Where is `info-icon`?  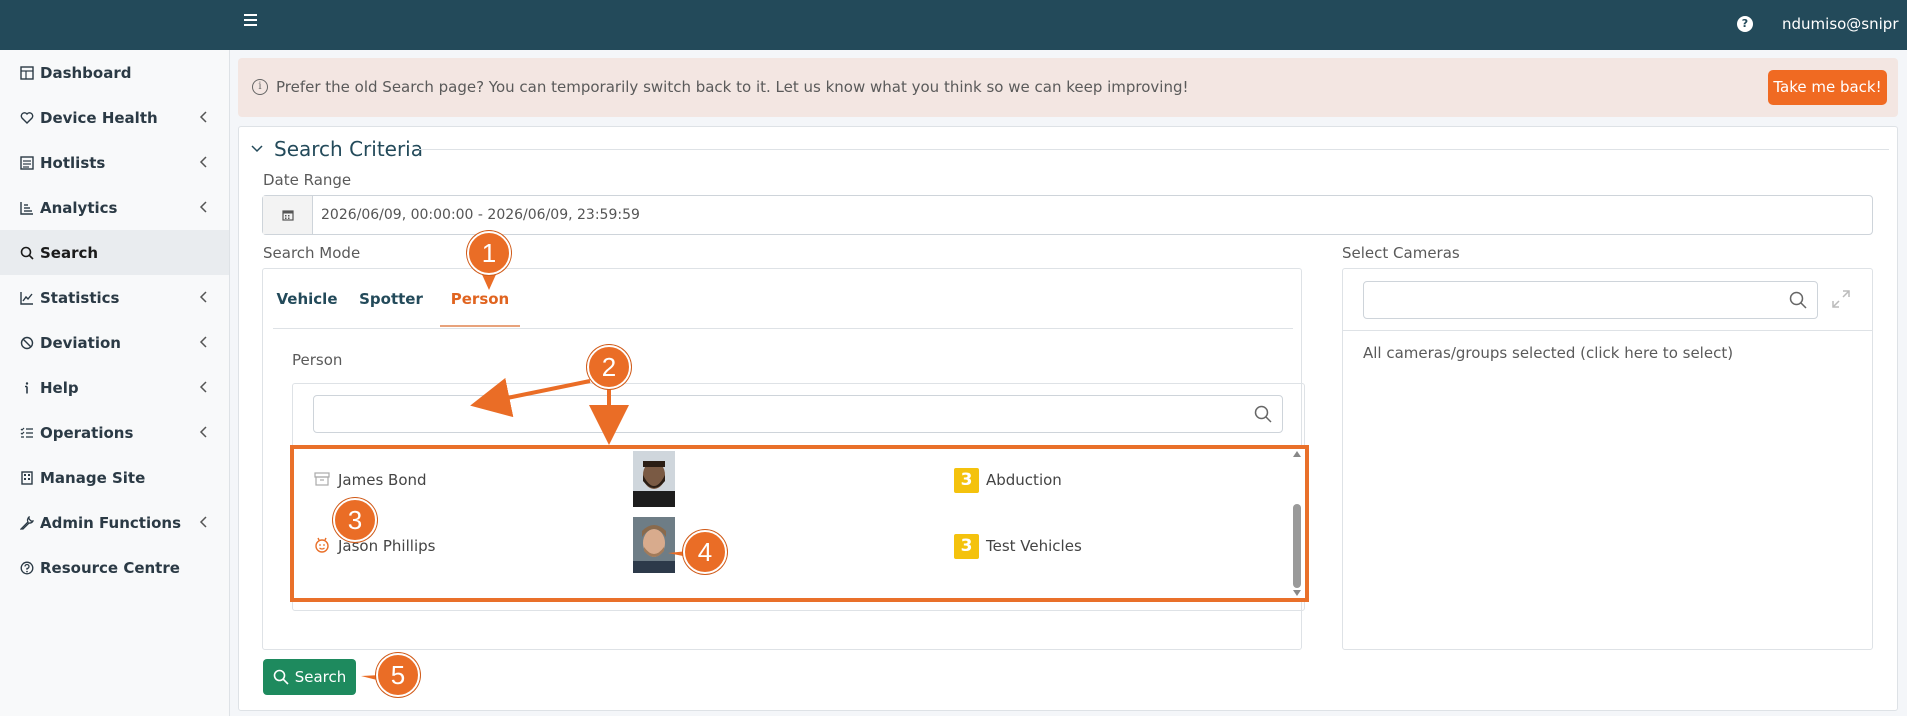 info-icon is located at coordinates (27, 388).